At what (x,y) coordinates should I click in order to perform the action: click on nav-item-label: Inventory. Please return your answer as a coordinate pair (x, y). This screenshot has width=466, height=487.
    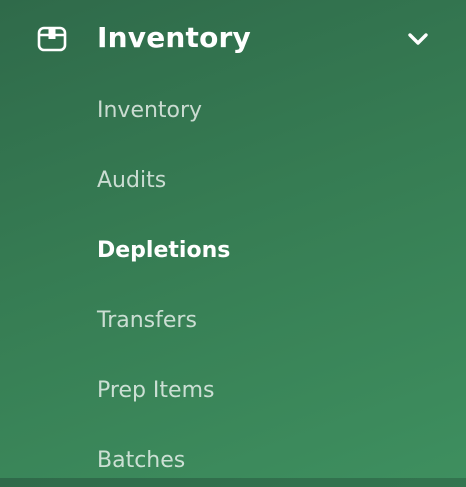
    Looking at the image, I should click on (150, 110).